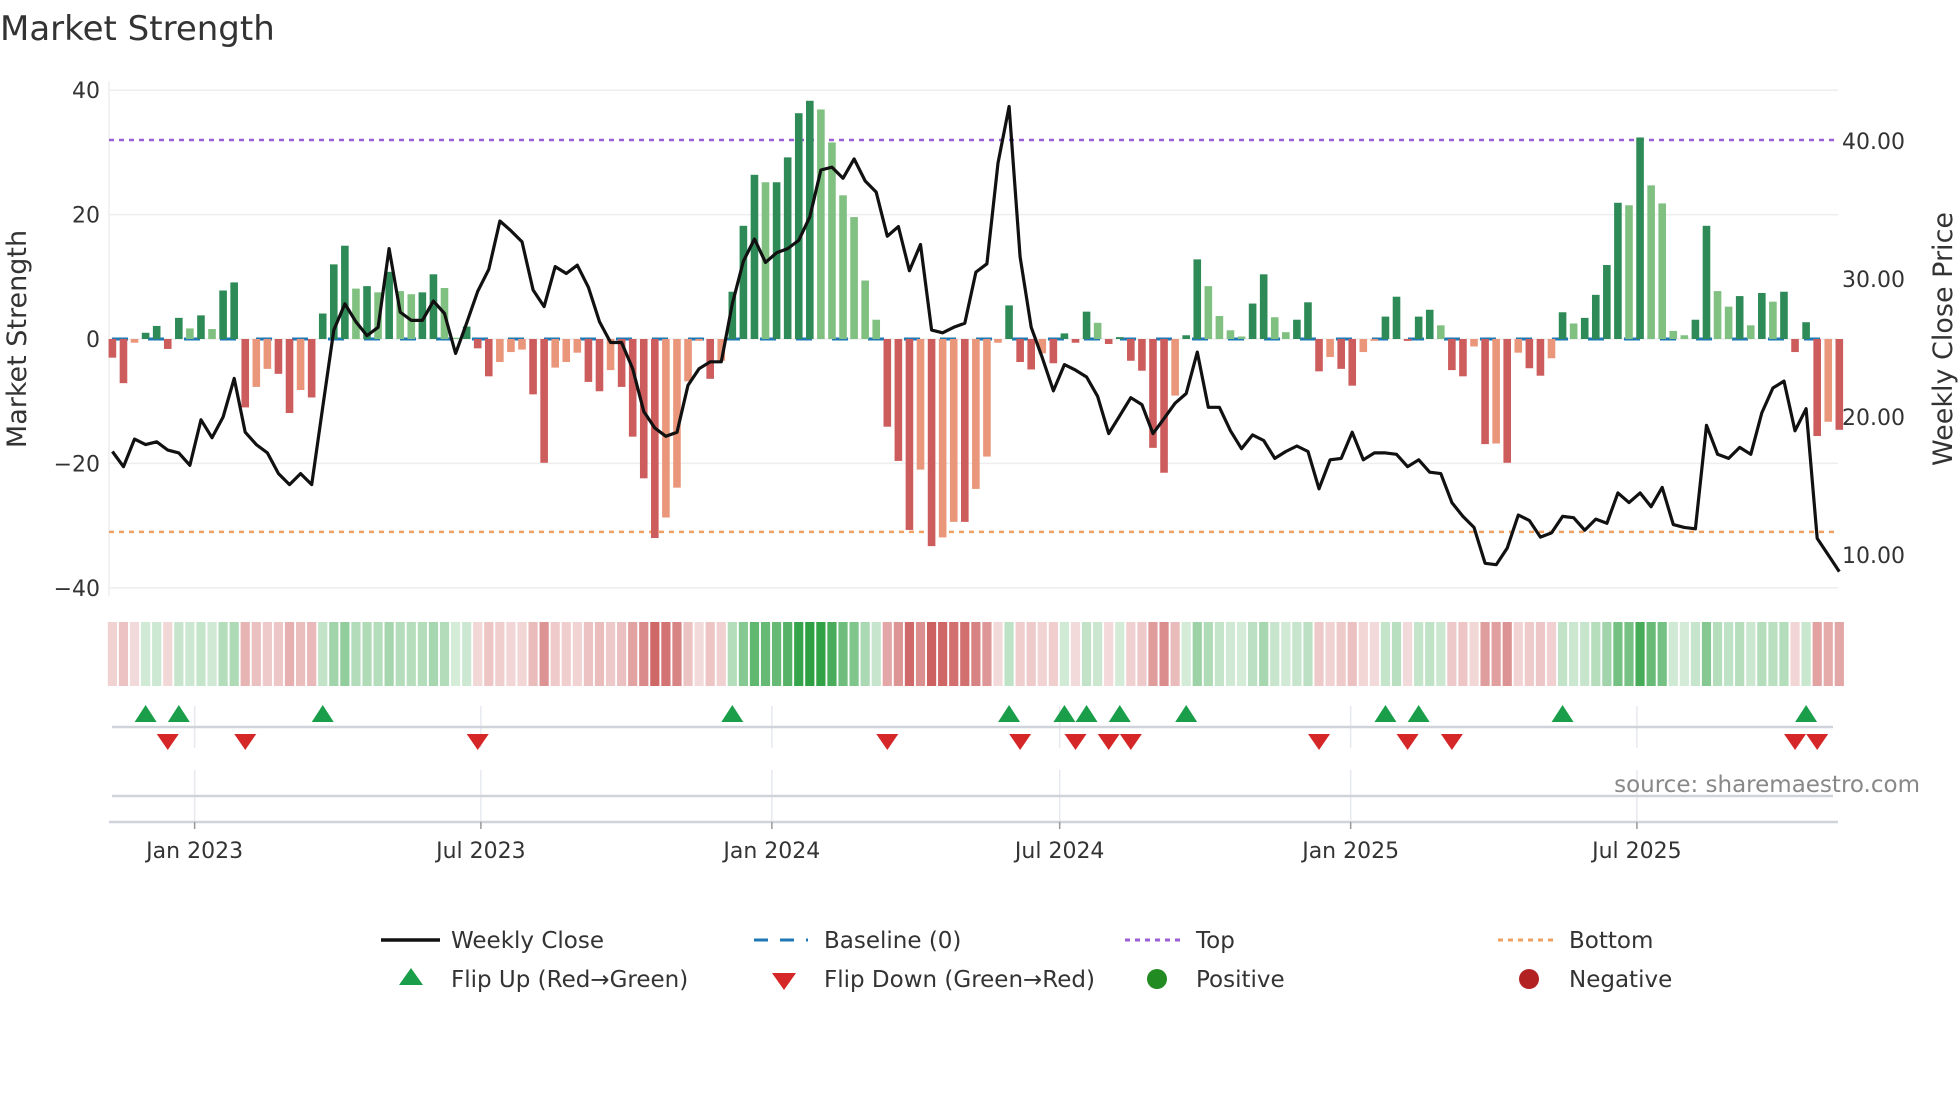 The image size is (1960, 1102). I want to click on legend-item-flip-down: Flip Down (Green→Red), so click(933, 980).